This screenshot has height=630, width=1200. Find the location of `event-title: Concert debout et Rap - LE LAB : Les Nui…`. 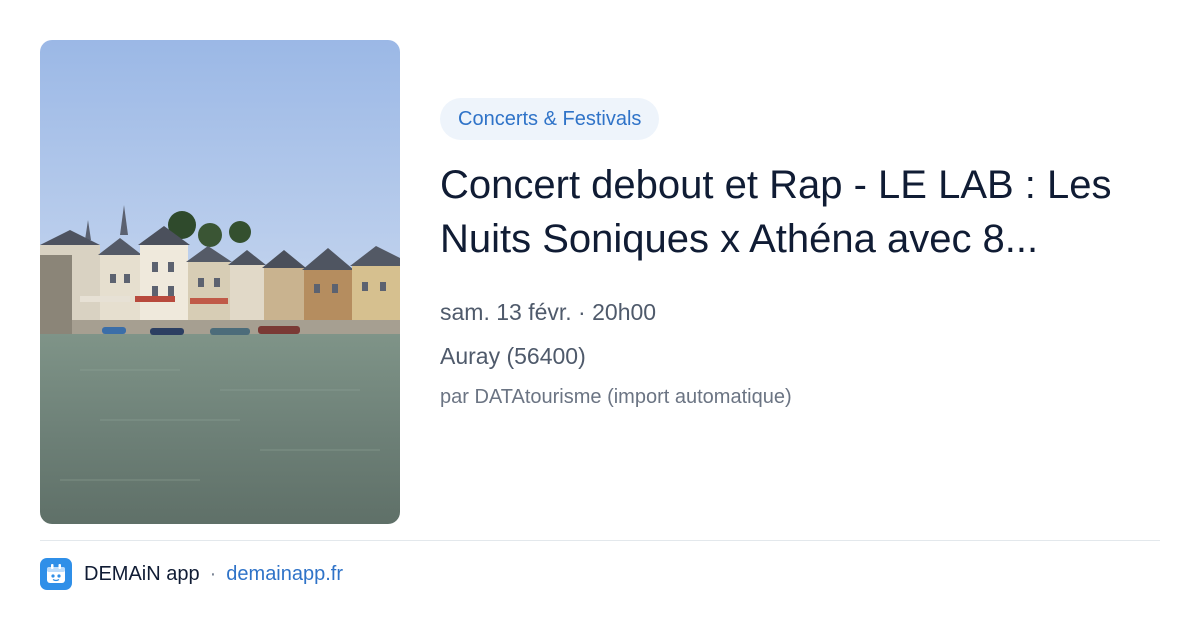

event-title: Concert debout et Rap - LE LAB : Les Nui… is located at coordinates (790, 212).